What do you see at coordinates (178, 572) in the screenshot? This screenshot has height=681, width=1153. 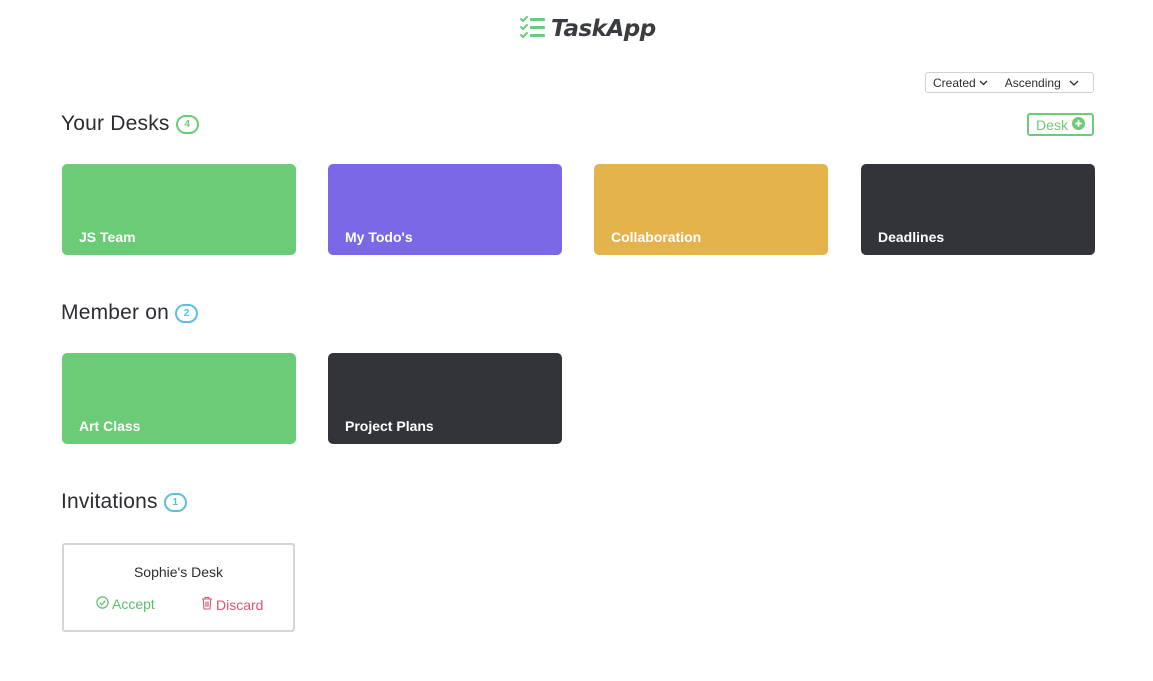 I see `invitation-desk-name: Sophie's Desk` at bounding box center [178, 572].